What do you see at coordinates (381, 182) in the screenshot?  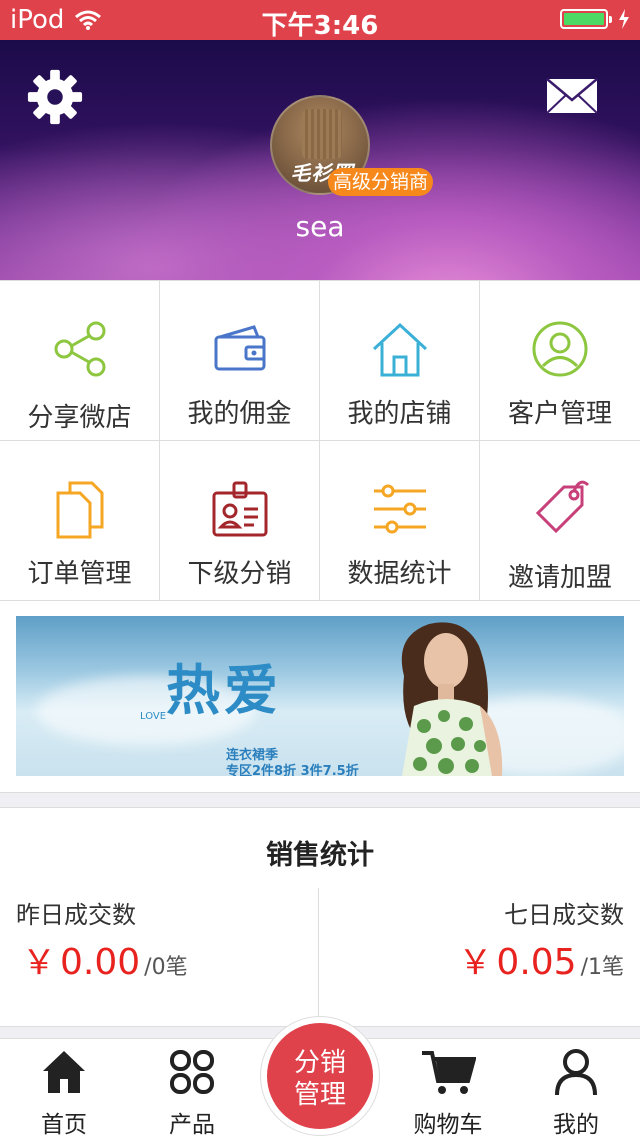 I see `distributor-badge: 高级分销商` at bounding box center [381, 182].